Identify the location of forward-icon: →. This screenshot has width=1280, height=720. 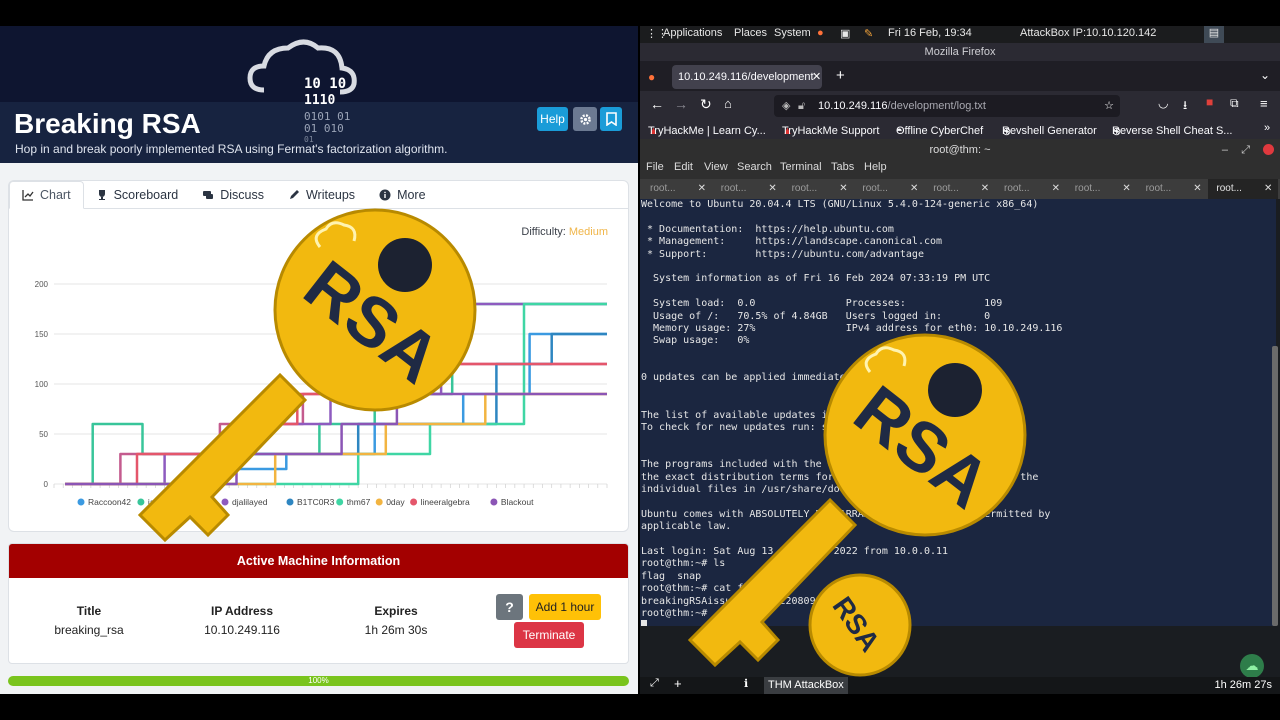
(681, 104).